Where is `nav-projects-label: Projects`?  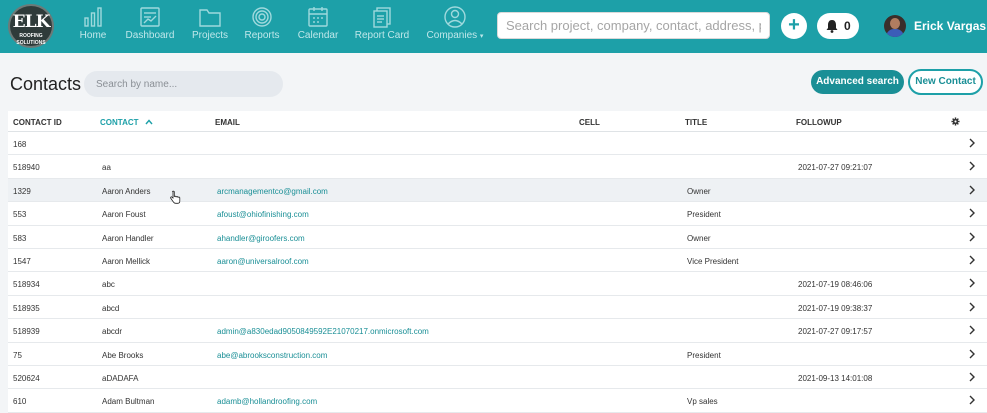
nav-projects-label: Projects is located at coordinates (210, 35).